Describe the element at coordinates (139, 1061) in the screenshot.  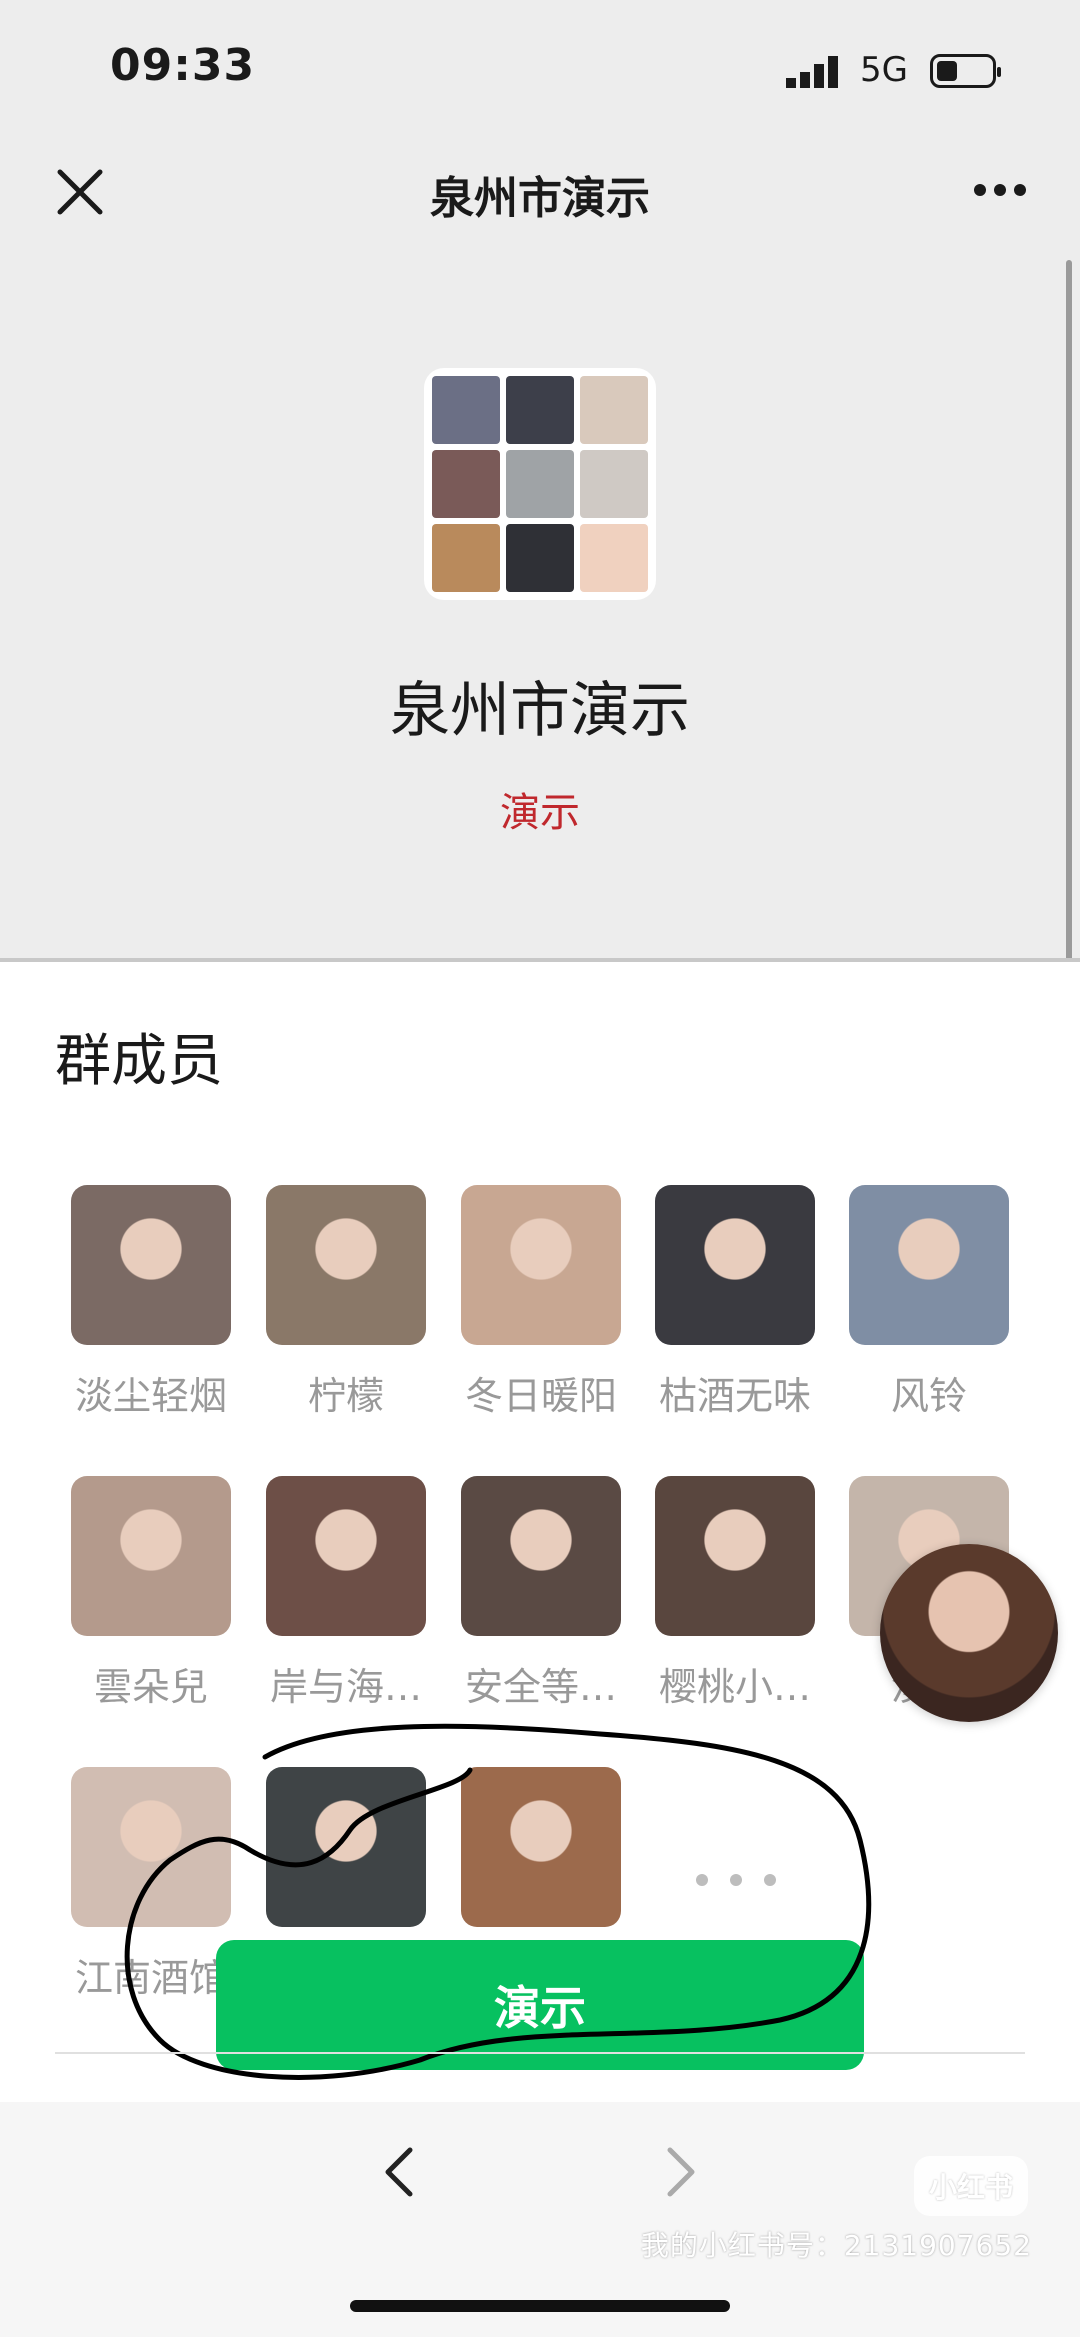
I see `section-title: 群成员` at that location.